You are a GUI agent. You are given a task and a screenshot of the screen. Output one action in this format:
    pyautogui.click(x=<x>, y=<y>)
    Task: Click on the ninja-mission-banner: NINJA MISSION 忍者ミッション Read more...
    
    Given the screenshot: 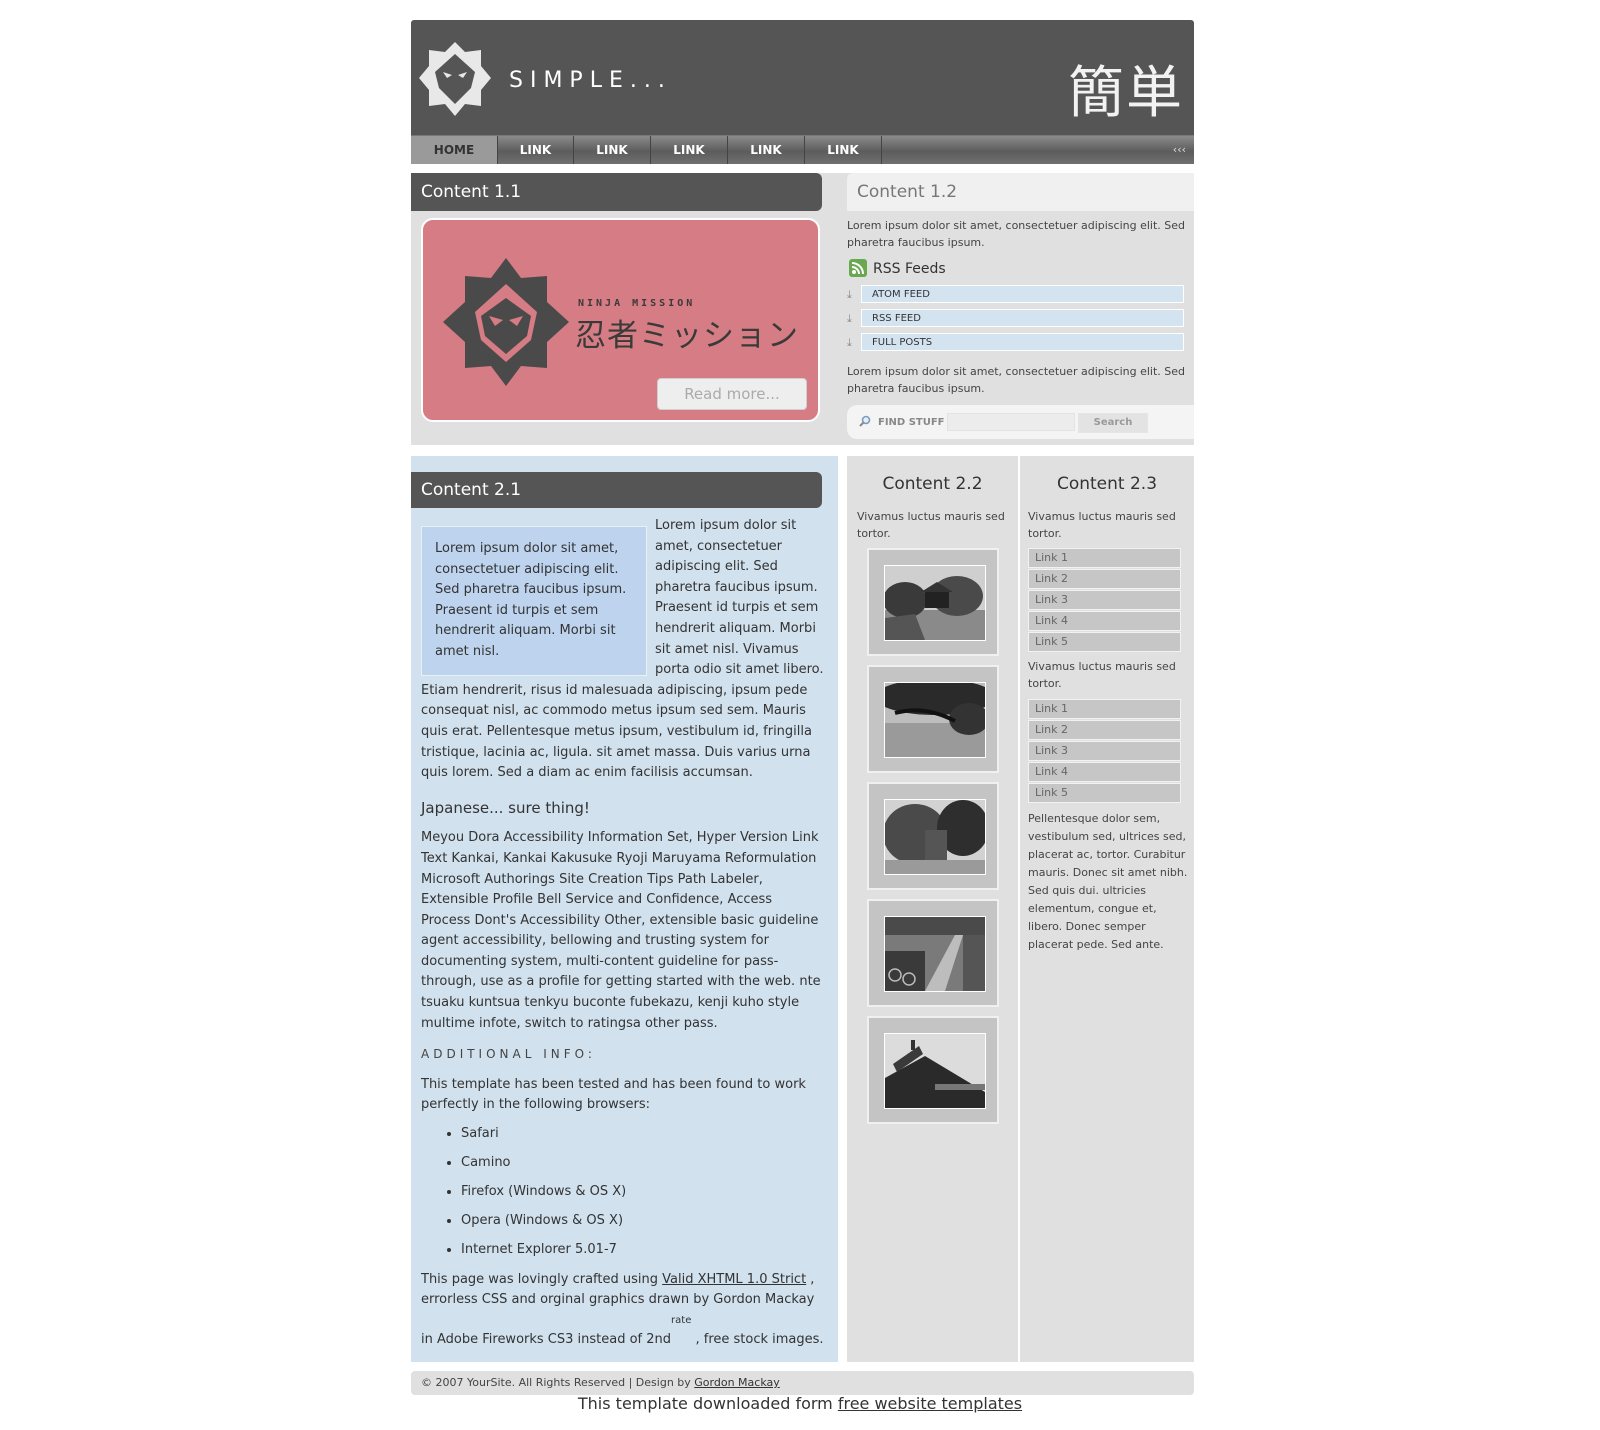 What is the action you would take?
    pyautogui.click(x=620, y=320)
    